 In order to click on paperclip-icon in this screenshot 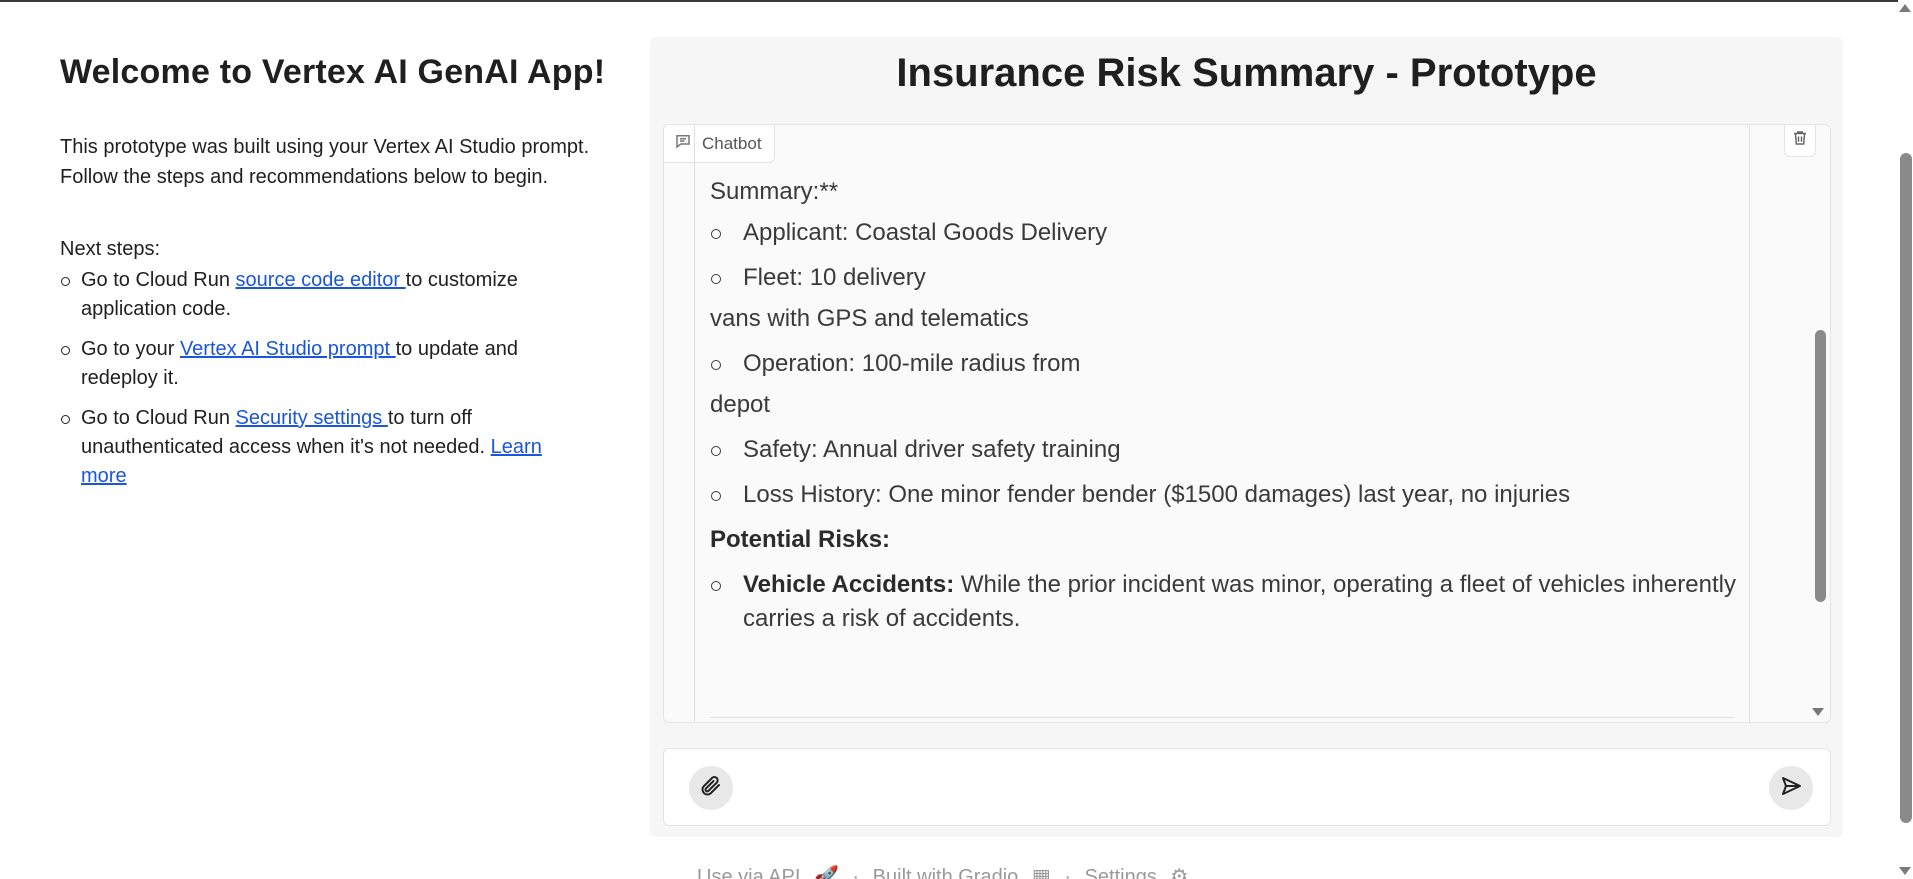, I will do `click(711, 788)`.